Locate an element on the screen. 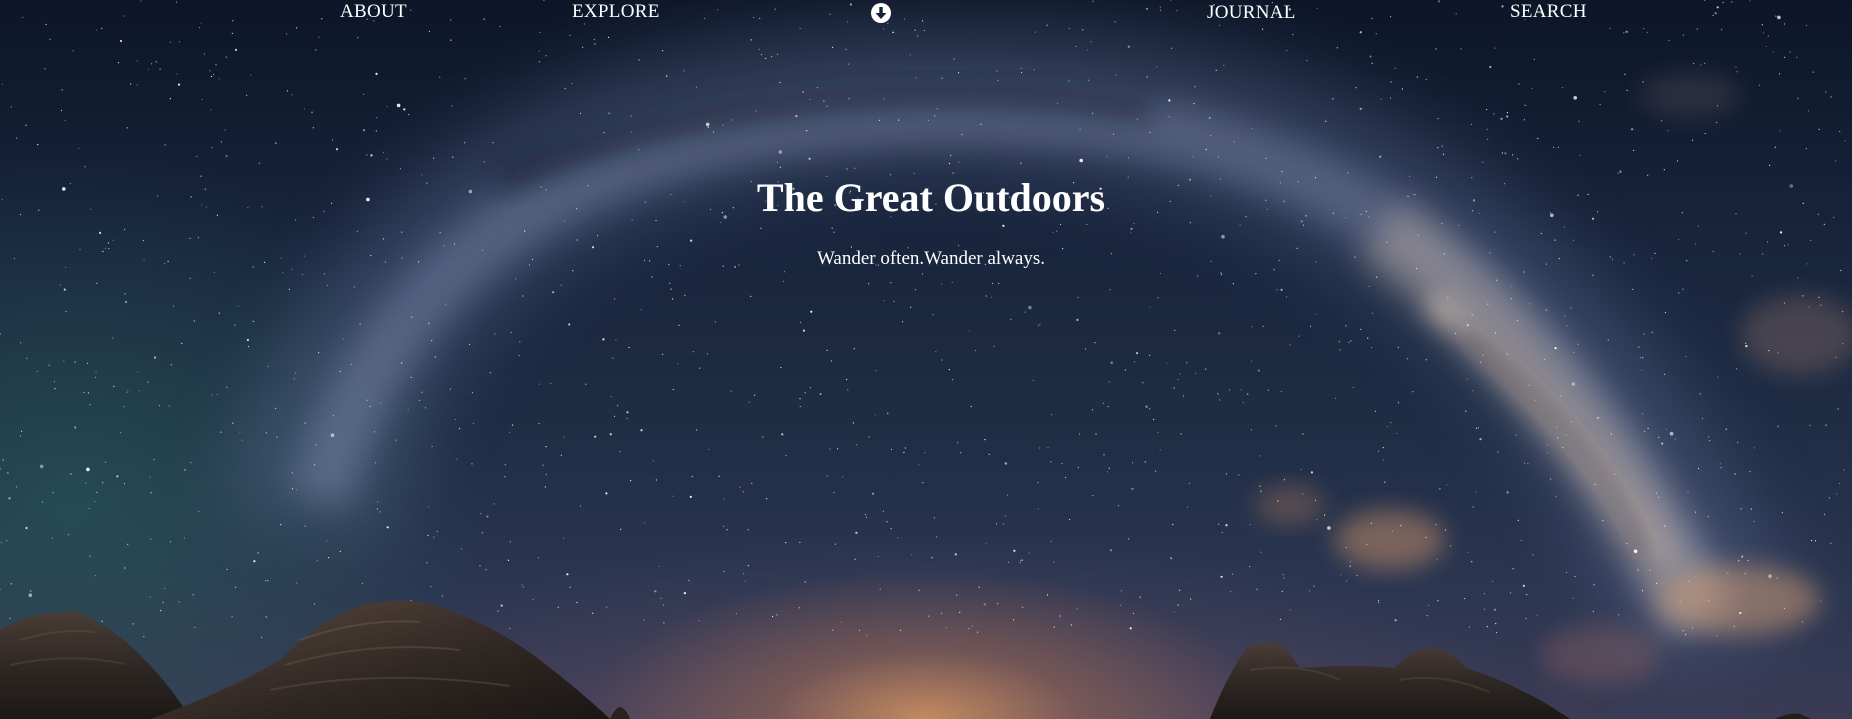 The width and height of the screenshot is (1852, 719). main-navigation: ABOUT EXPLORE JOURNAL SEARCH is located at coordinates (926, 15).